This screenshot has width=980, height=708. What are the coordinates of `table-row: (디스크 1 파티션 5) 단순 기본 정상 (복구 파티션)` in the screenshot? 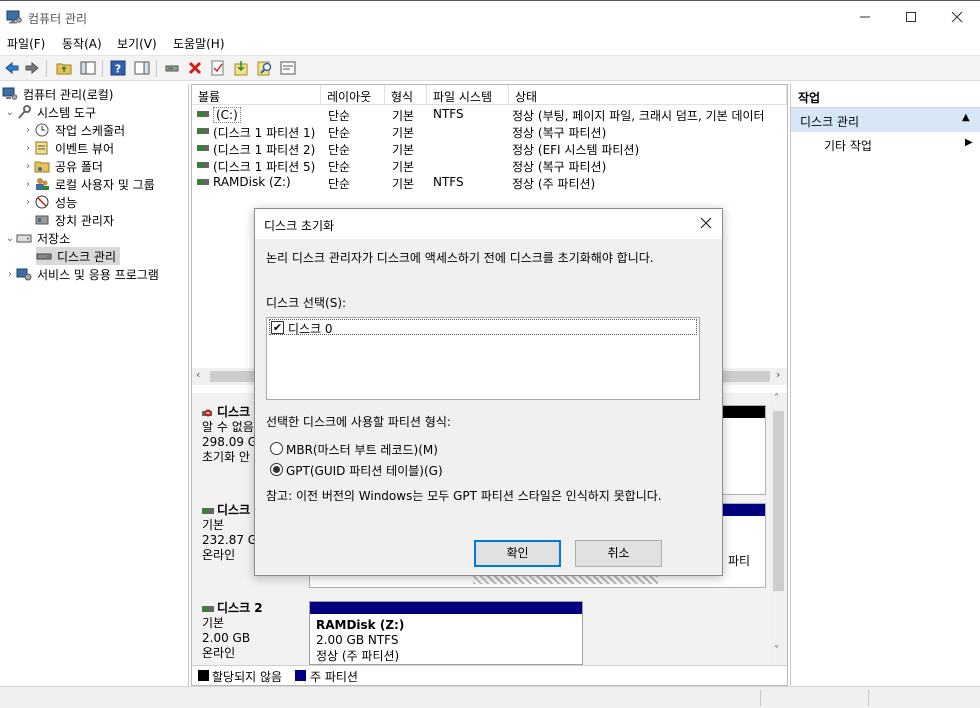 It's located at (489, 165).